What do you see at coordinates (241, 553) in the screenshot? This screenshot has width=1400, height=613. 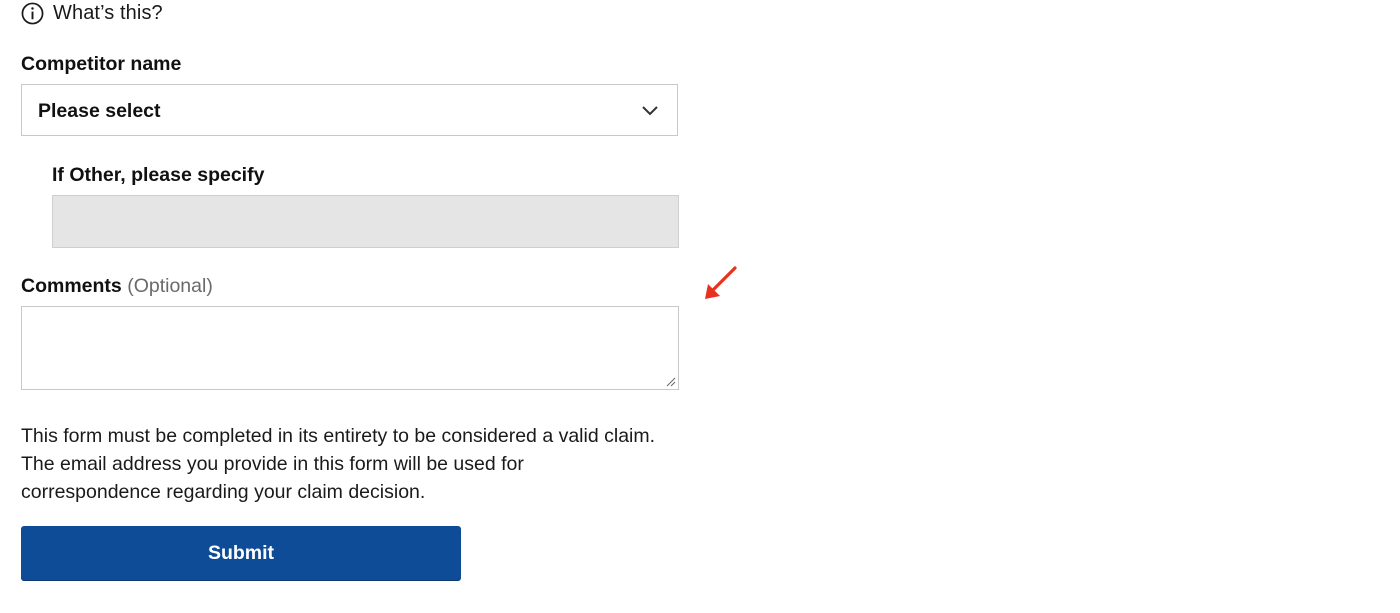 I see `submit-button: Submit` at bounding box center [241, 553].